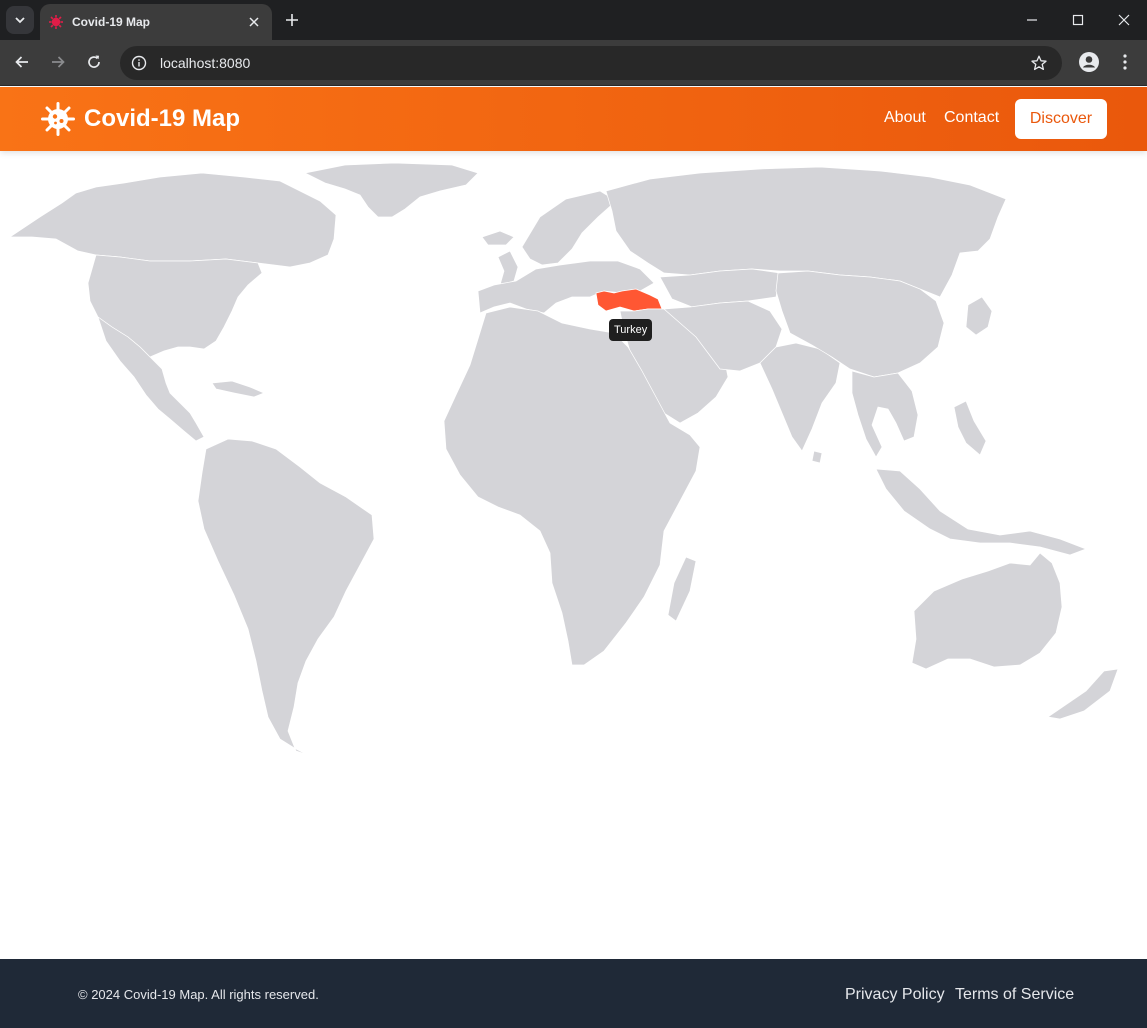  I want to click on country-tooltip: Turkey, so click(631, 330).